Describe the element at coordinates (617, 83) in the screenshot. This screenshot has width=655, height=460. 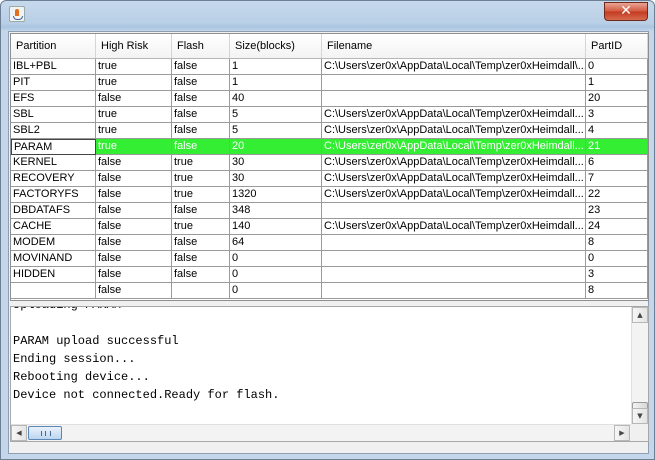
I see `cell-partid: 1` at that location.